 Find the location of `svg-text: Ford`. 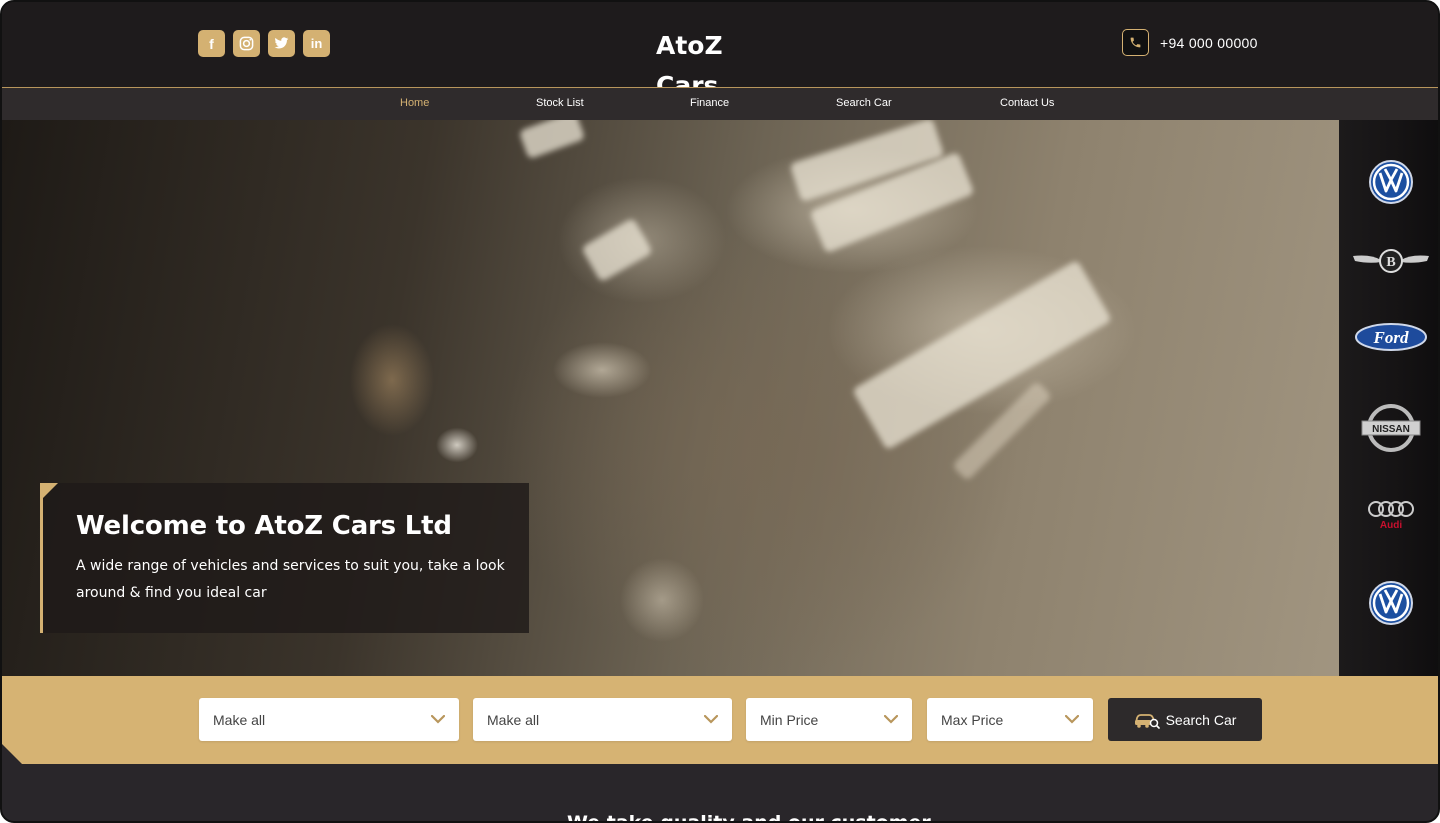

svg-text: Ford is located at coordinates (1390, 337).